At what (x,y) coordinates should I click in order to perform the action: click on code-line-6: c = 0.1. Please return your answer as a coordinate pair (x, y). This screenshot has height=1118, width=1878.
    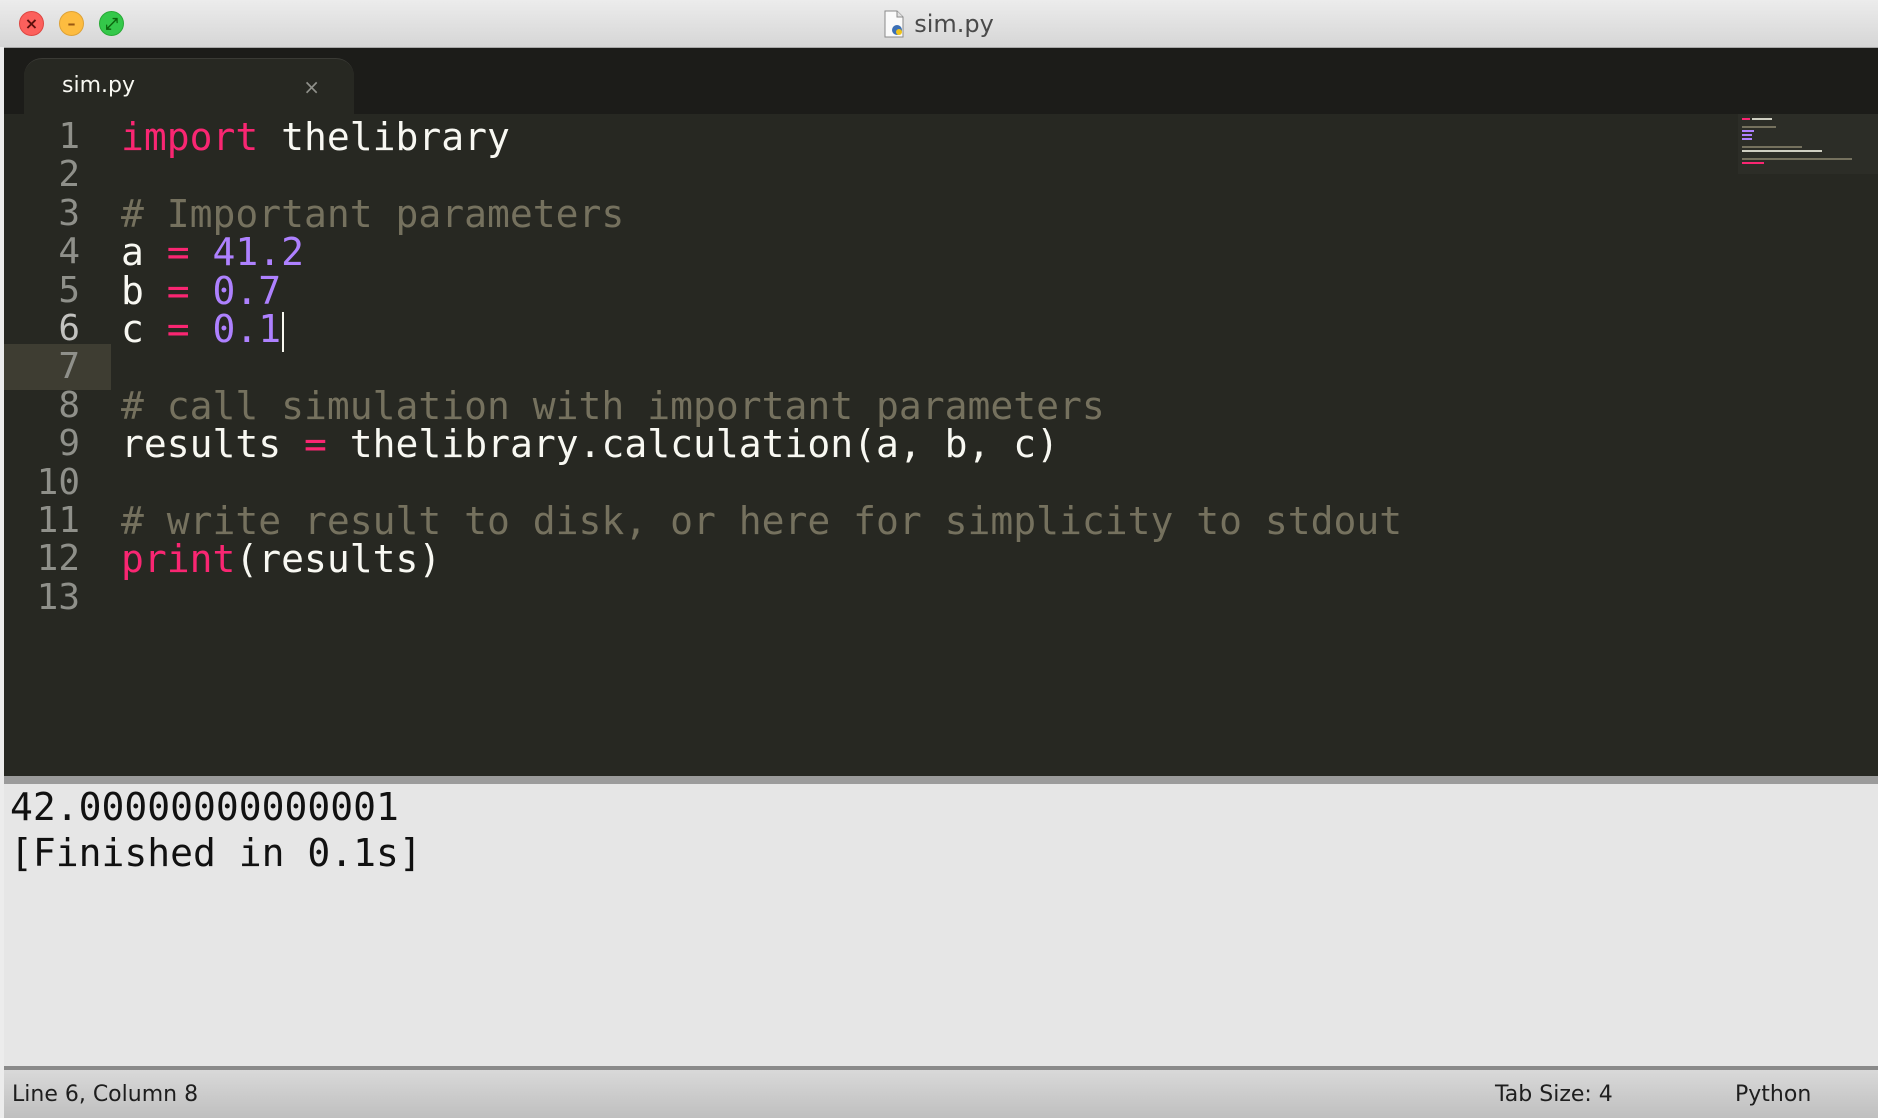
    Looking at the image, I should click on (203, 329).